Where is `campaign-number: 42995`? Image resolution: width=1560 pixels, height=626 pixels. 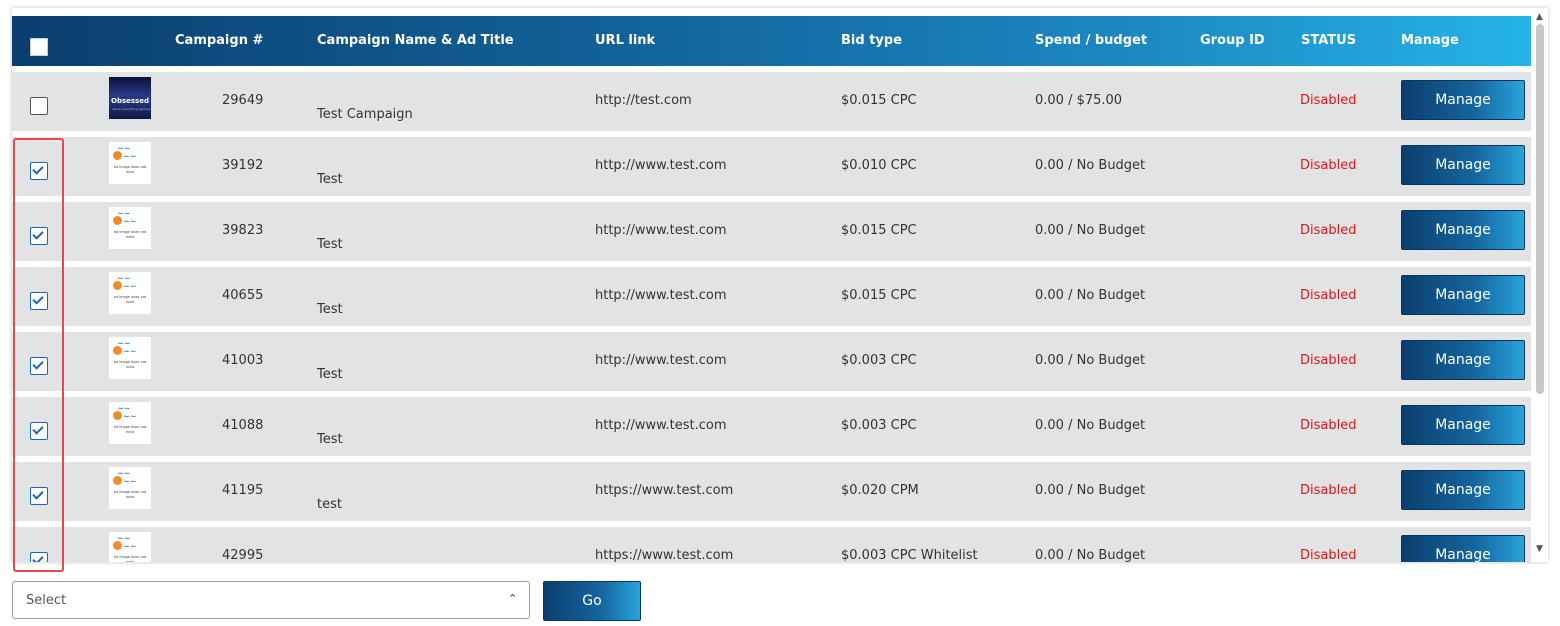
campaign-number: 42995 is located at coordinates (243, 555).